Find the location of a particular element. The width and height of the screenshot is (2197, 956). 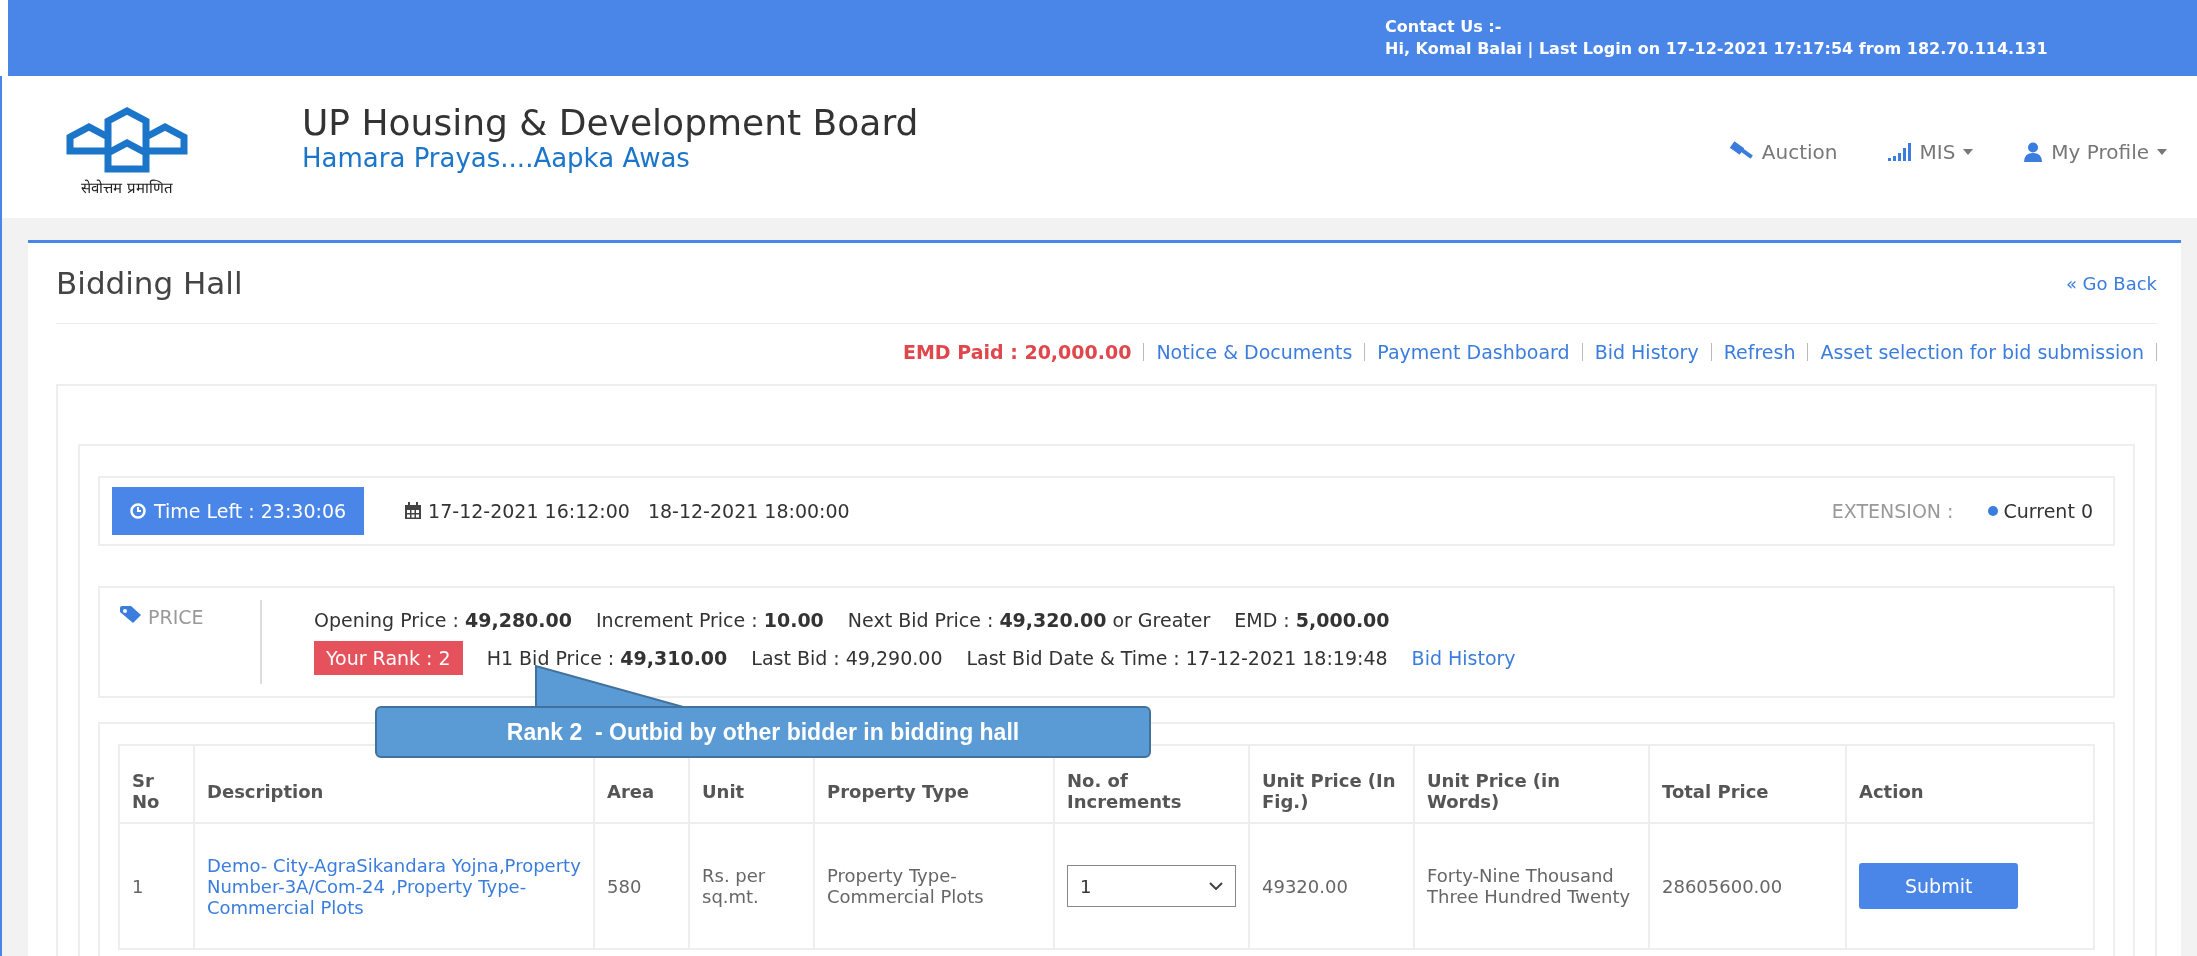

tag-icon is located at coordinates (131, 615).